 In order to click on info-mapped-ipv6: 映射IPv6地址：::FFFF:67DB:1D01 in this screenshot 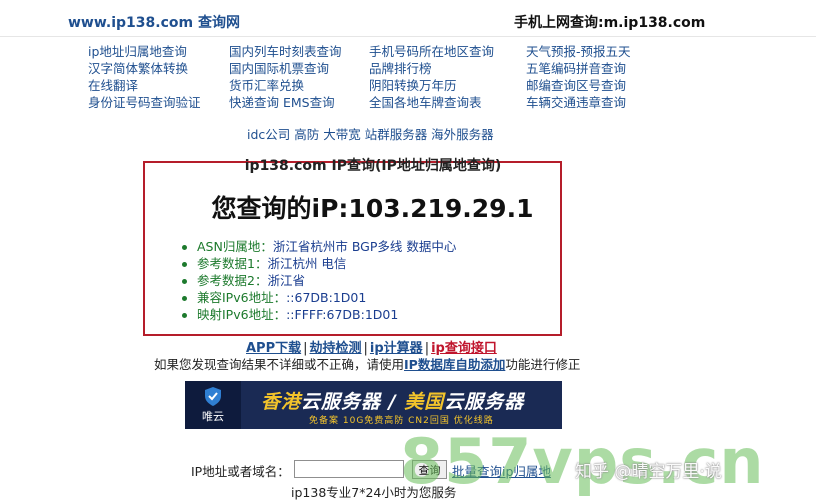, I will do `click(319, 314)`.